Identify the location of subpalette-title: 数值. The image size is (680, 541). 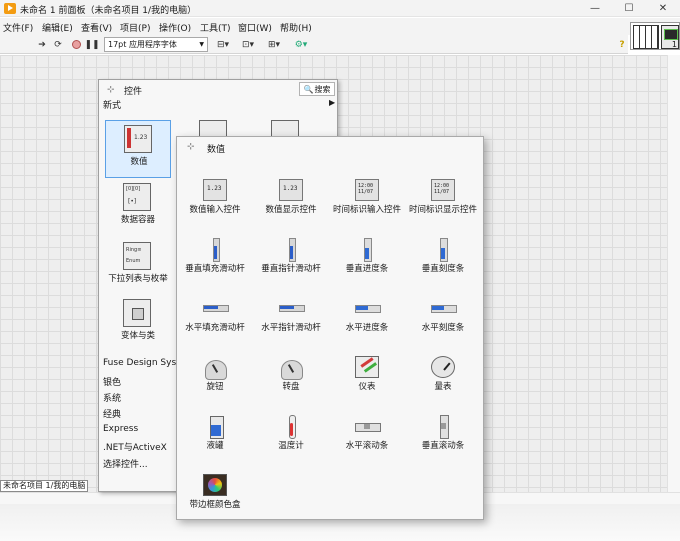
(216, 150).